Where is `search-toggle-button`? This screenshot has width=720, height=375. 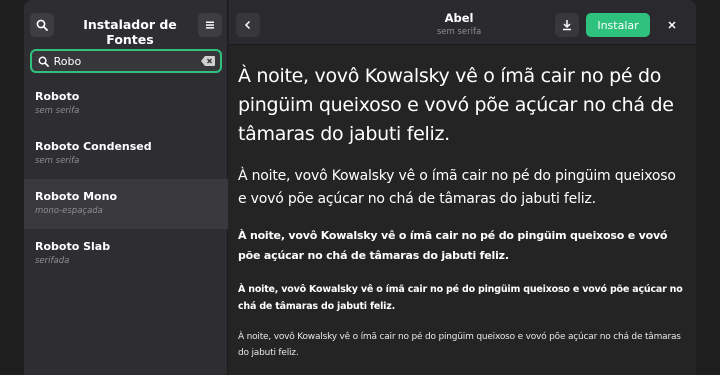 search-toggle-button is located at coordinates (42, 25).